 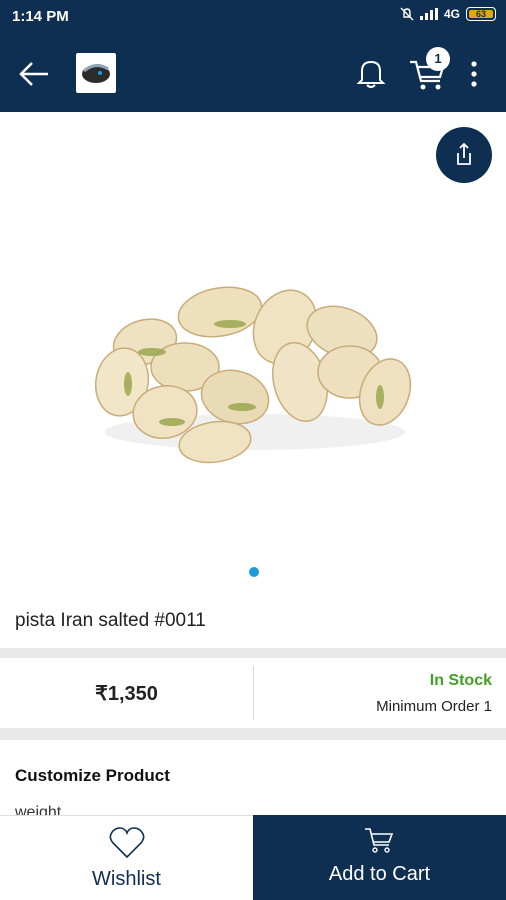 What do you see at coordinates (379, 840) in the screenshot?
I see `cart-icon` at bounding box center [379, 840].